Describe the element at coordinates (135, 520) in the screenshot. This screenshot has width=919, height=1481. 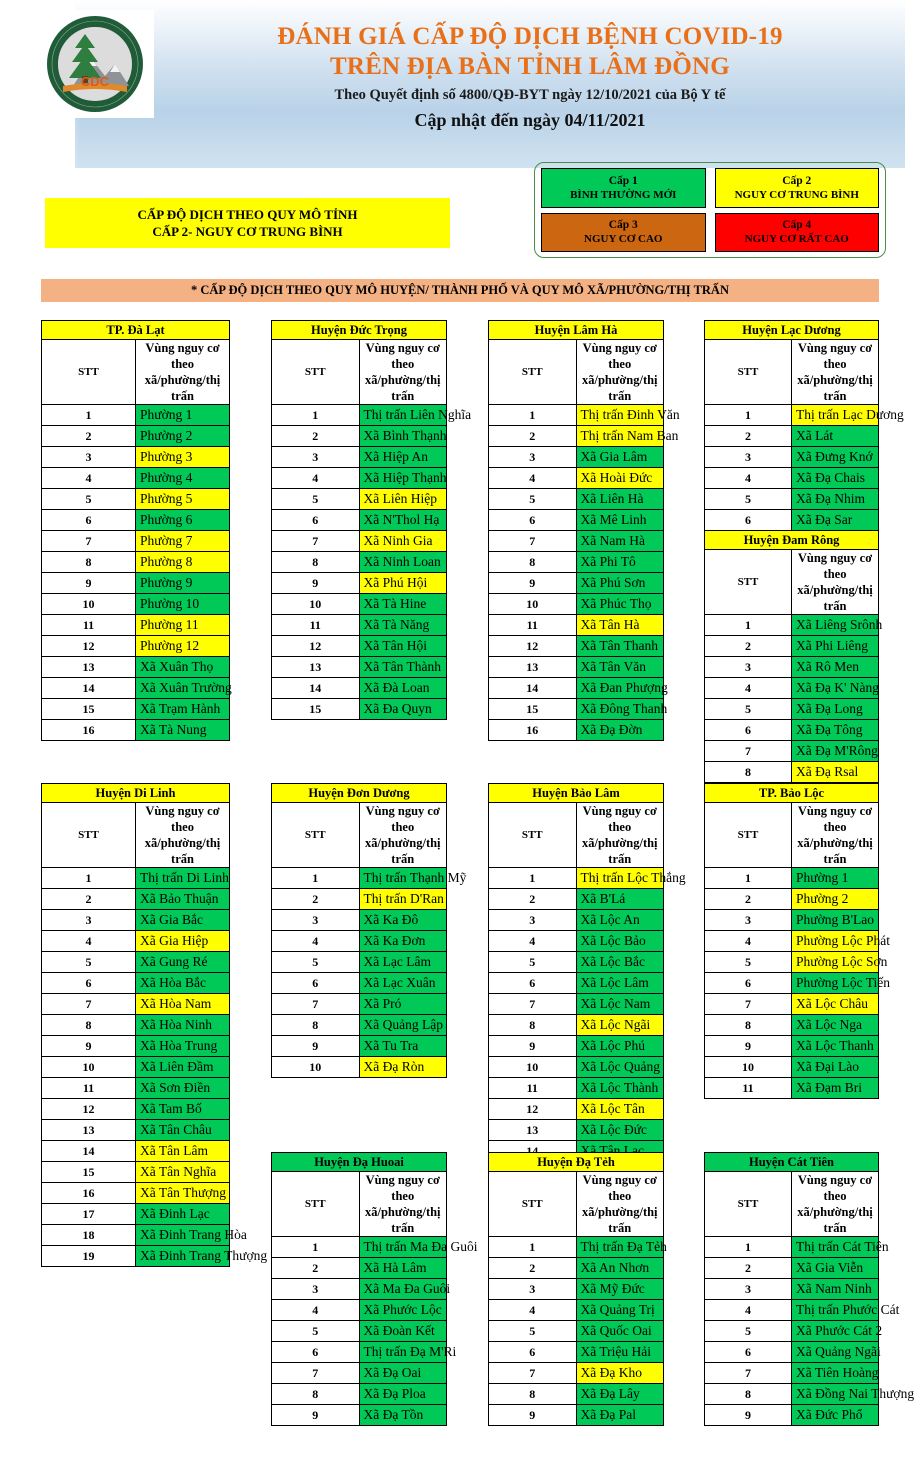
I see `table-row: 6 Phường 6` at that location.